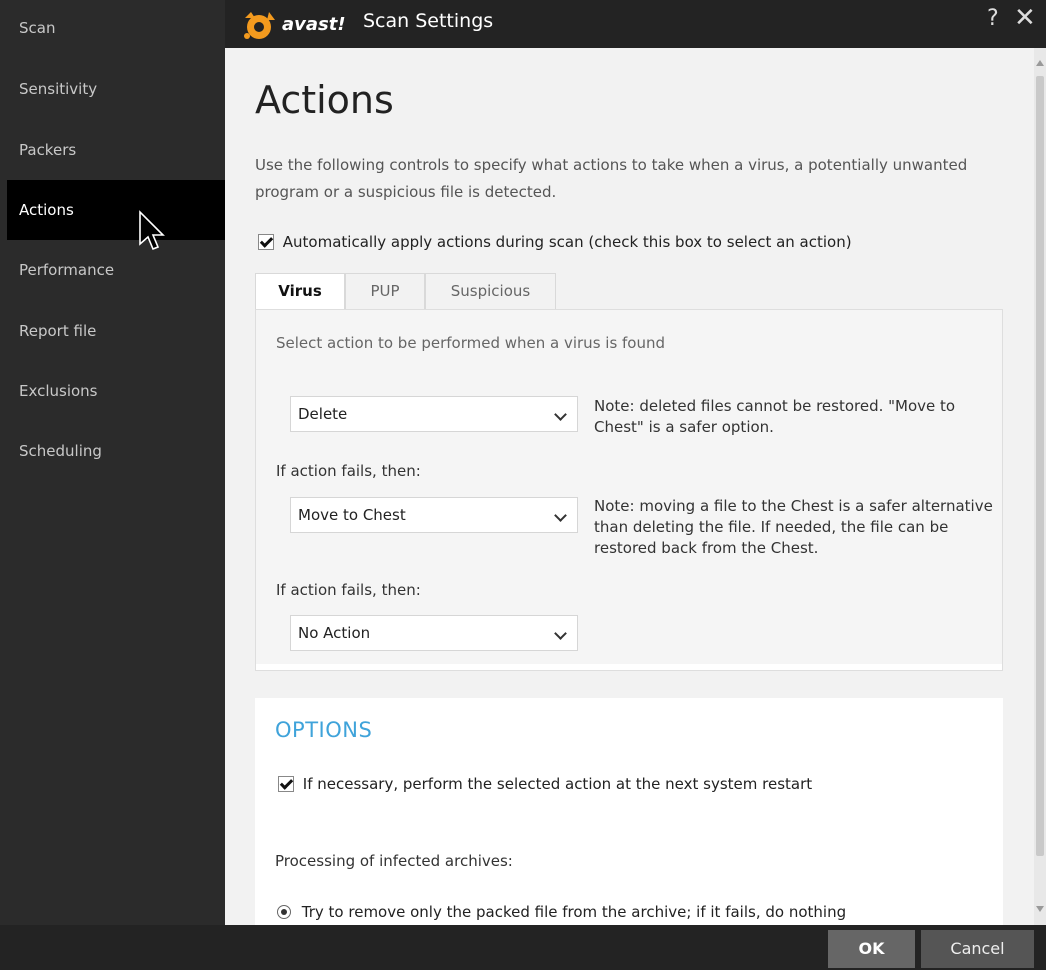 Image resolution: width=1046 pixels, height=970 pixels. What do you see at coordinates (286, 783) in the screenshot?
I see `restart-checkbox` at bounding box center [286, 783].